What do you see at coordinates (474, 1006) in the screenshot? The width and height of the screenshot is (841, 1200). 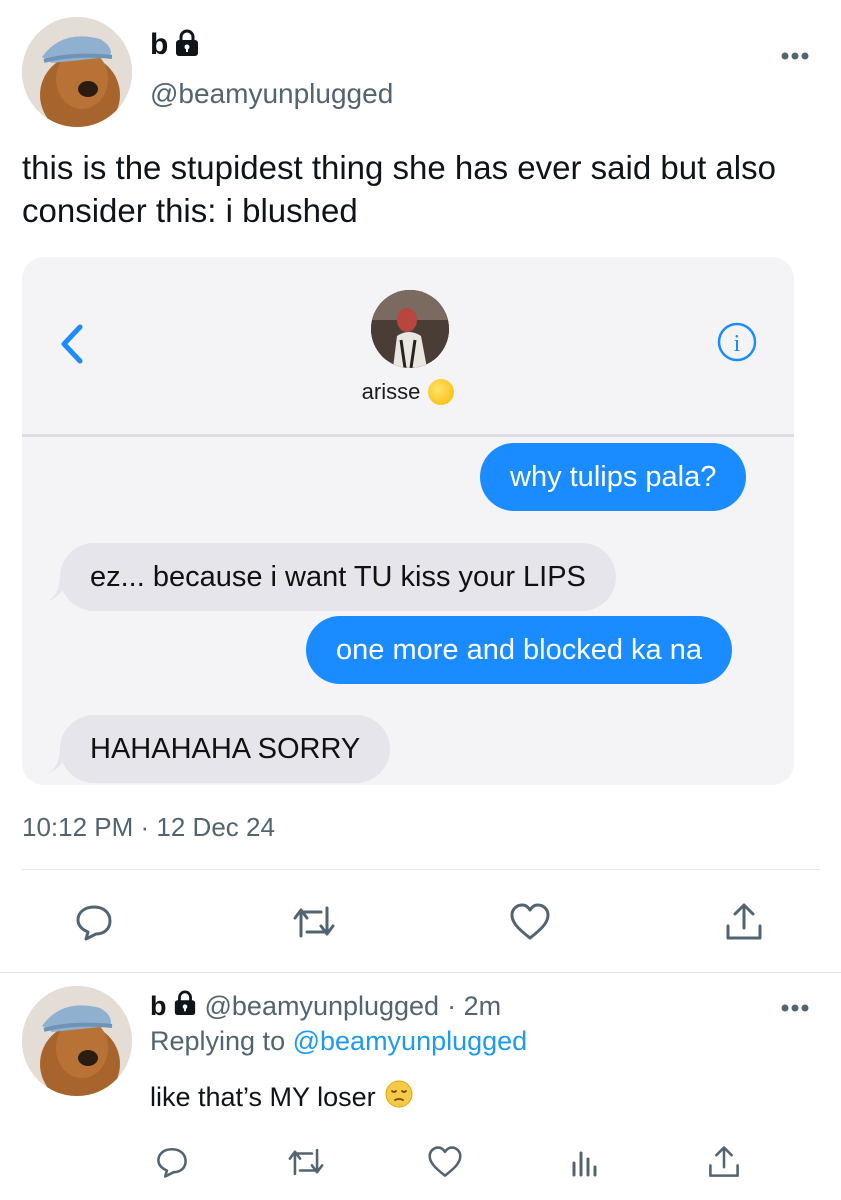 I see `reply-time: · 2m` at bounding box center [474, 1006].